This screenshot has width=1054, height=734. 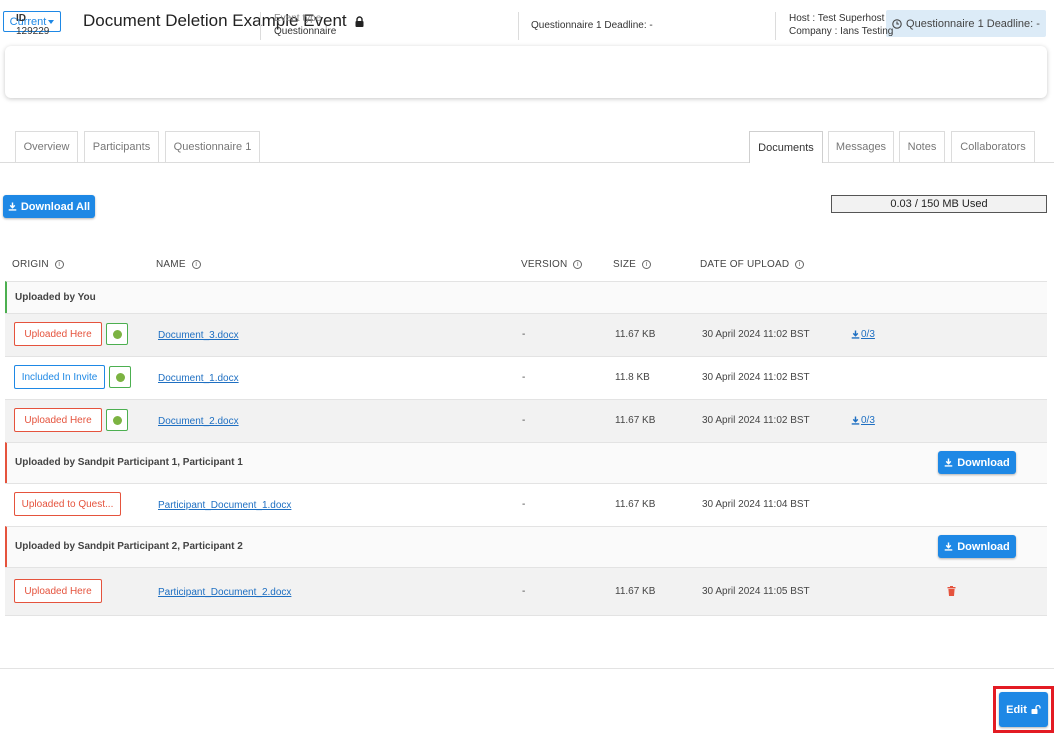 I want to click on document-link: Participant_Document_2.docx, so click(x=224, y=592).